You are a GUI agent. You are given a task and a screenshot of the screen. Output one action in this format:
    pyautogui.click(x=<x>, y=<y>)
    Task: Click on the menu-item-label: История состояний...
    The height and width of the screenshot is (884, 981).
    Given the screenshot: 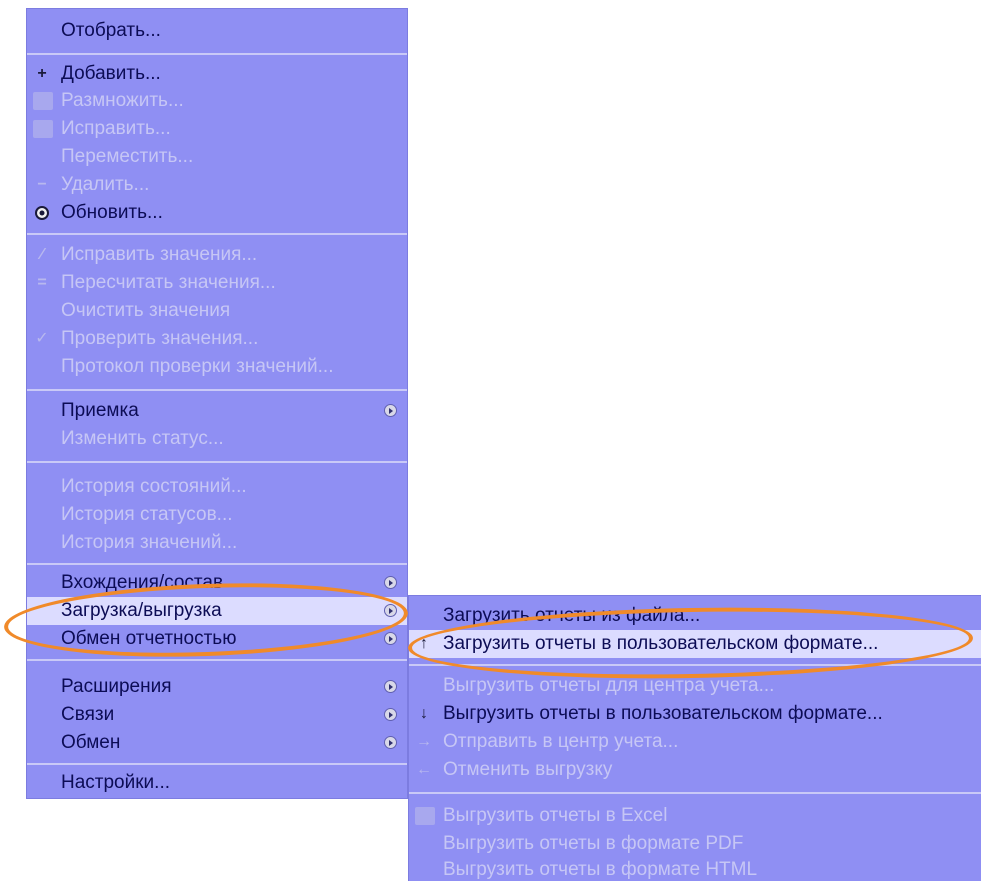 What is the action you would take?
    pyautogui.click(x=154, y=486)
    